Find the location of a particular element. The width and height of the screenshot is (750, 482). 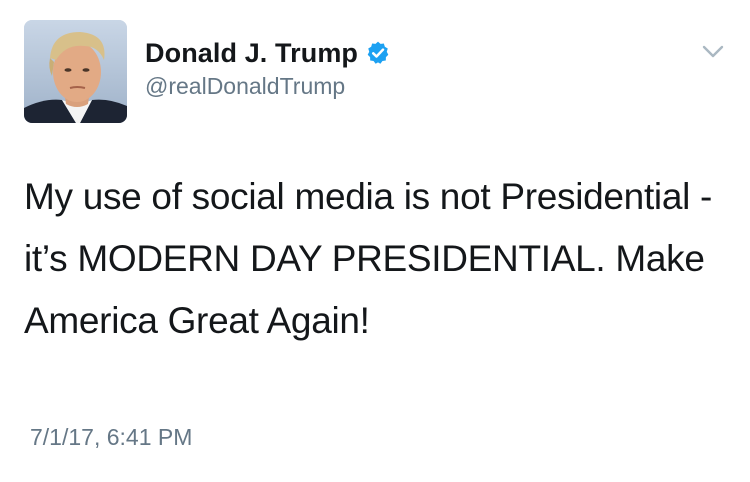

tweet-timestamp: 7/1/17, 6:41 PM is located at coordinates (111, 437).